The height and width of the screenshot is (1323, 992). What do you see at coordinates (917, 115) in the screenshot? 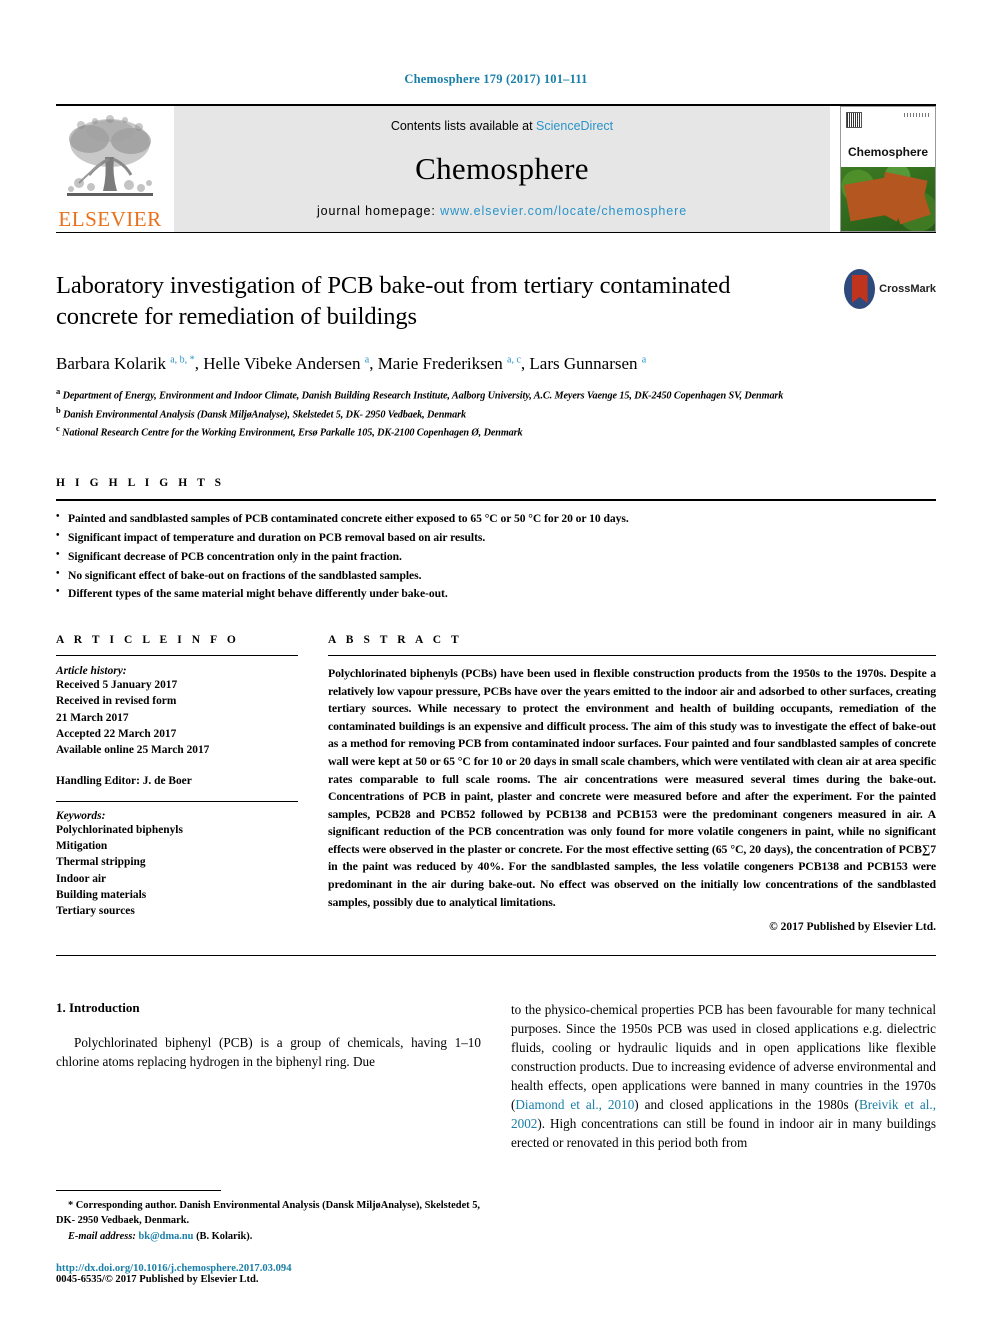
I see `cover-issn-text` at bounding box center [917, 115].